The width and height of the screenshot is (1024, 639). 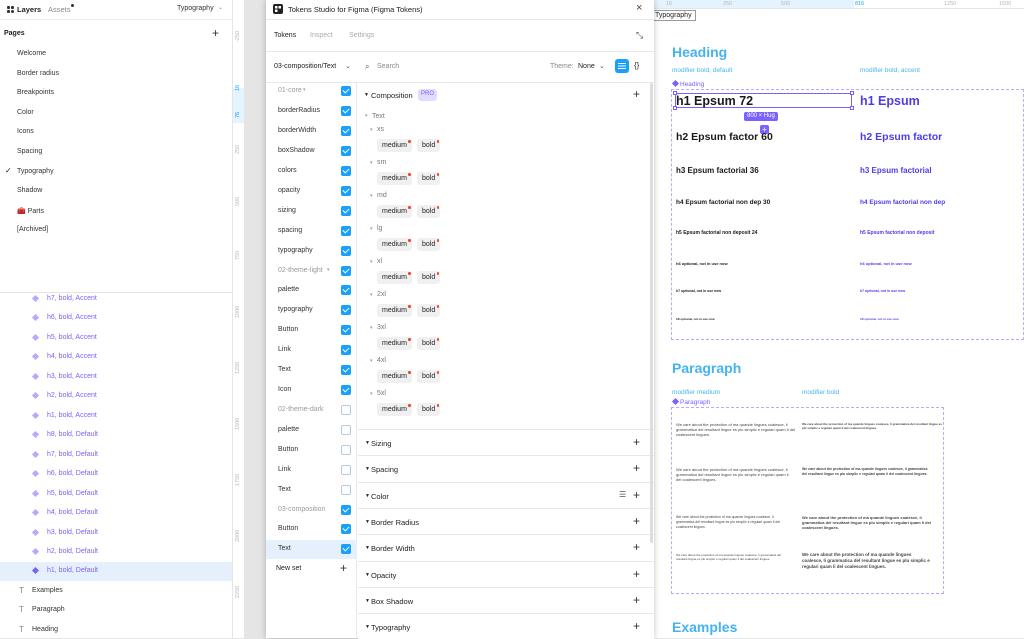 I want to click on h1-default: h1 Epsum 72, so click(x=714, y=101).